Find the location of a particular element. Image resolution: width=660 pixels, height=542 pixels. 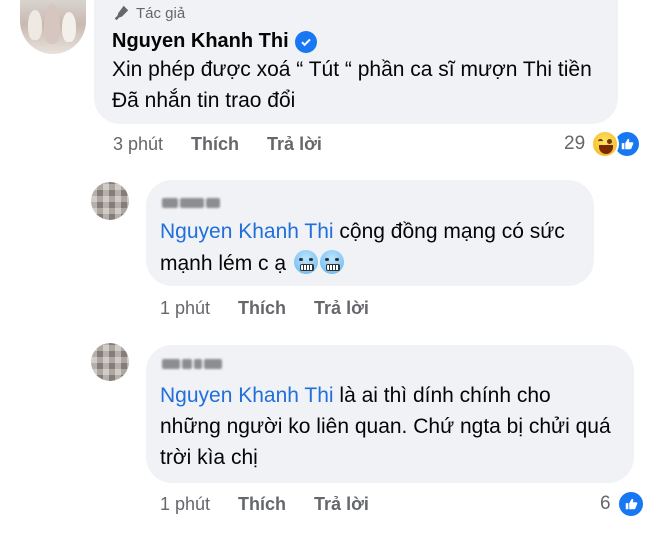

author-avatar is located at coordinates (53, 27).